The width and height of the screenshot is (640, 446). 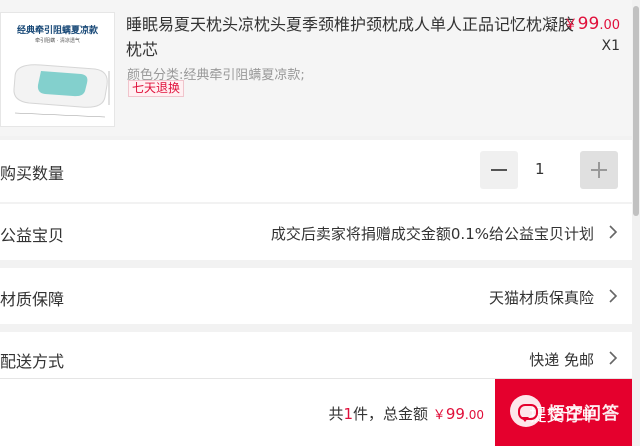 What do you see at coordinates (316, 358) in the screenshot?
I see `delivery-method-row: 配送方式 快递 免邮` at bounding box center [316, 358].